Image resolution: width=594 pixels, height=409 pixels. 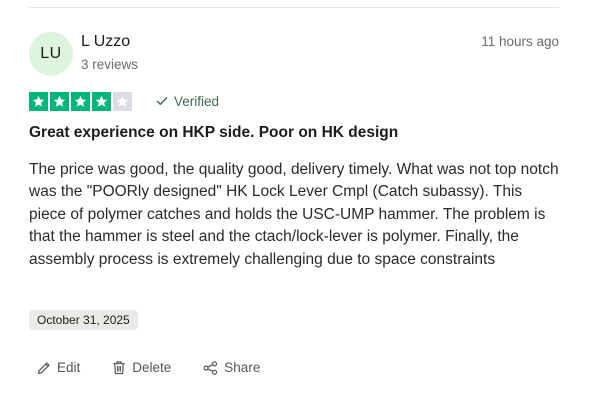 I want to click on review-actions: Edit Delete Share, so click(x=164, y=367).